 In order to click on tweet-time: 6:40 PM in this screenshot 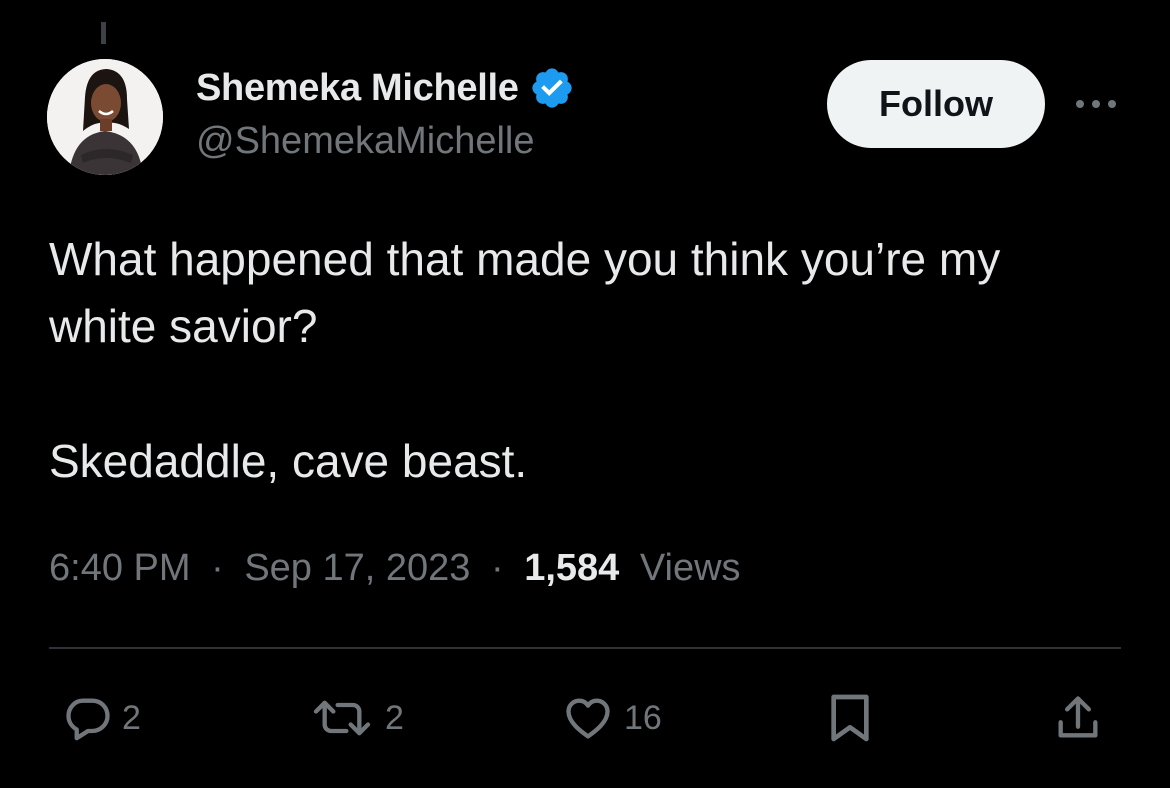, I will do `click(120, 568)`.